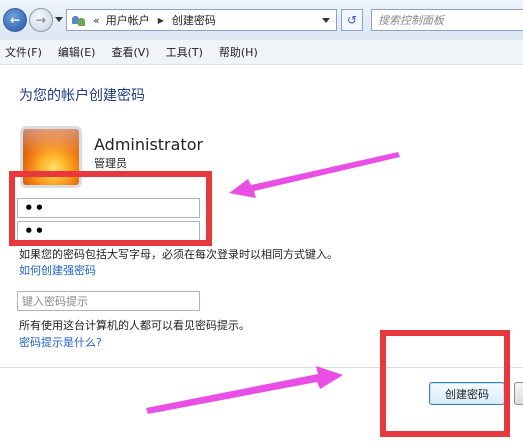 The width and height of the screenshot is (523, 446). Describe the element at coordinates (15, 20) in the screenshot. I see `back-arrow-icon: ←` at that location.